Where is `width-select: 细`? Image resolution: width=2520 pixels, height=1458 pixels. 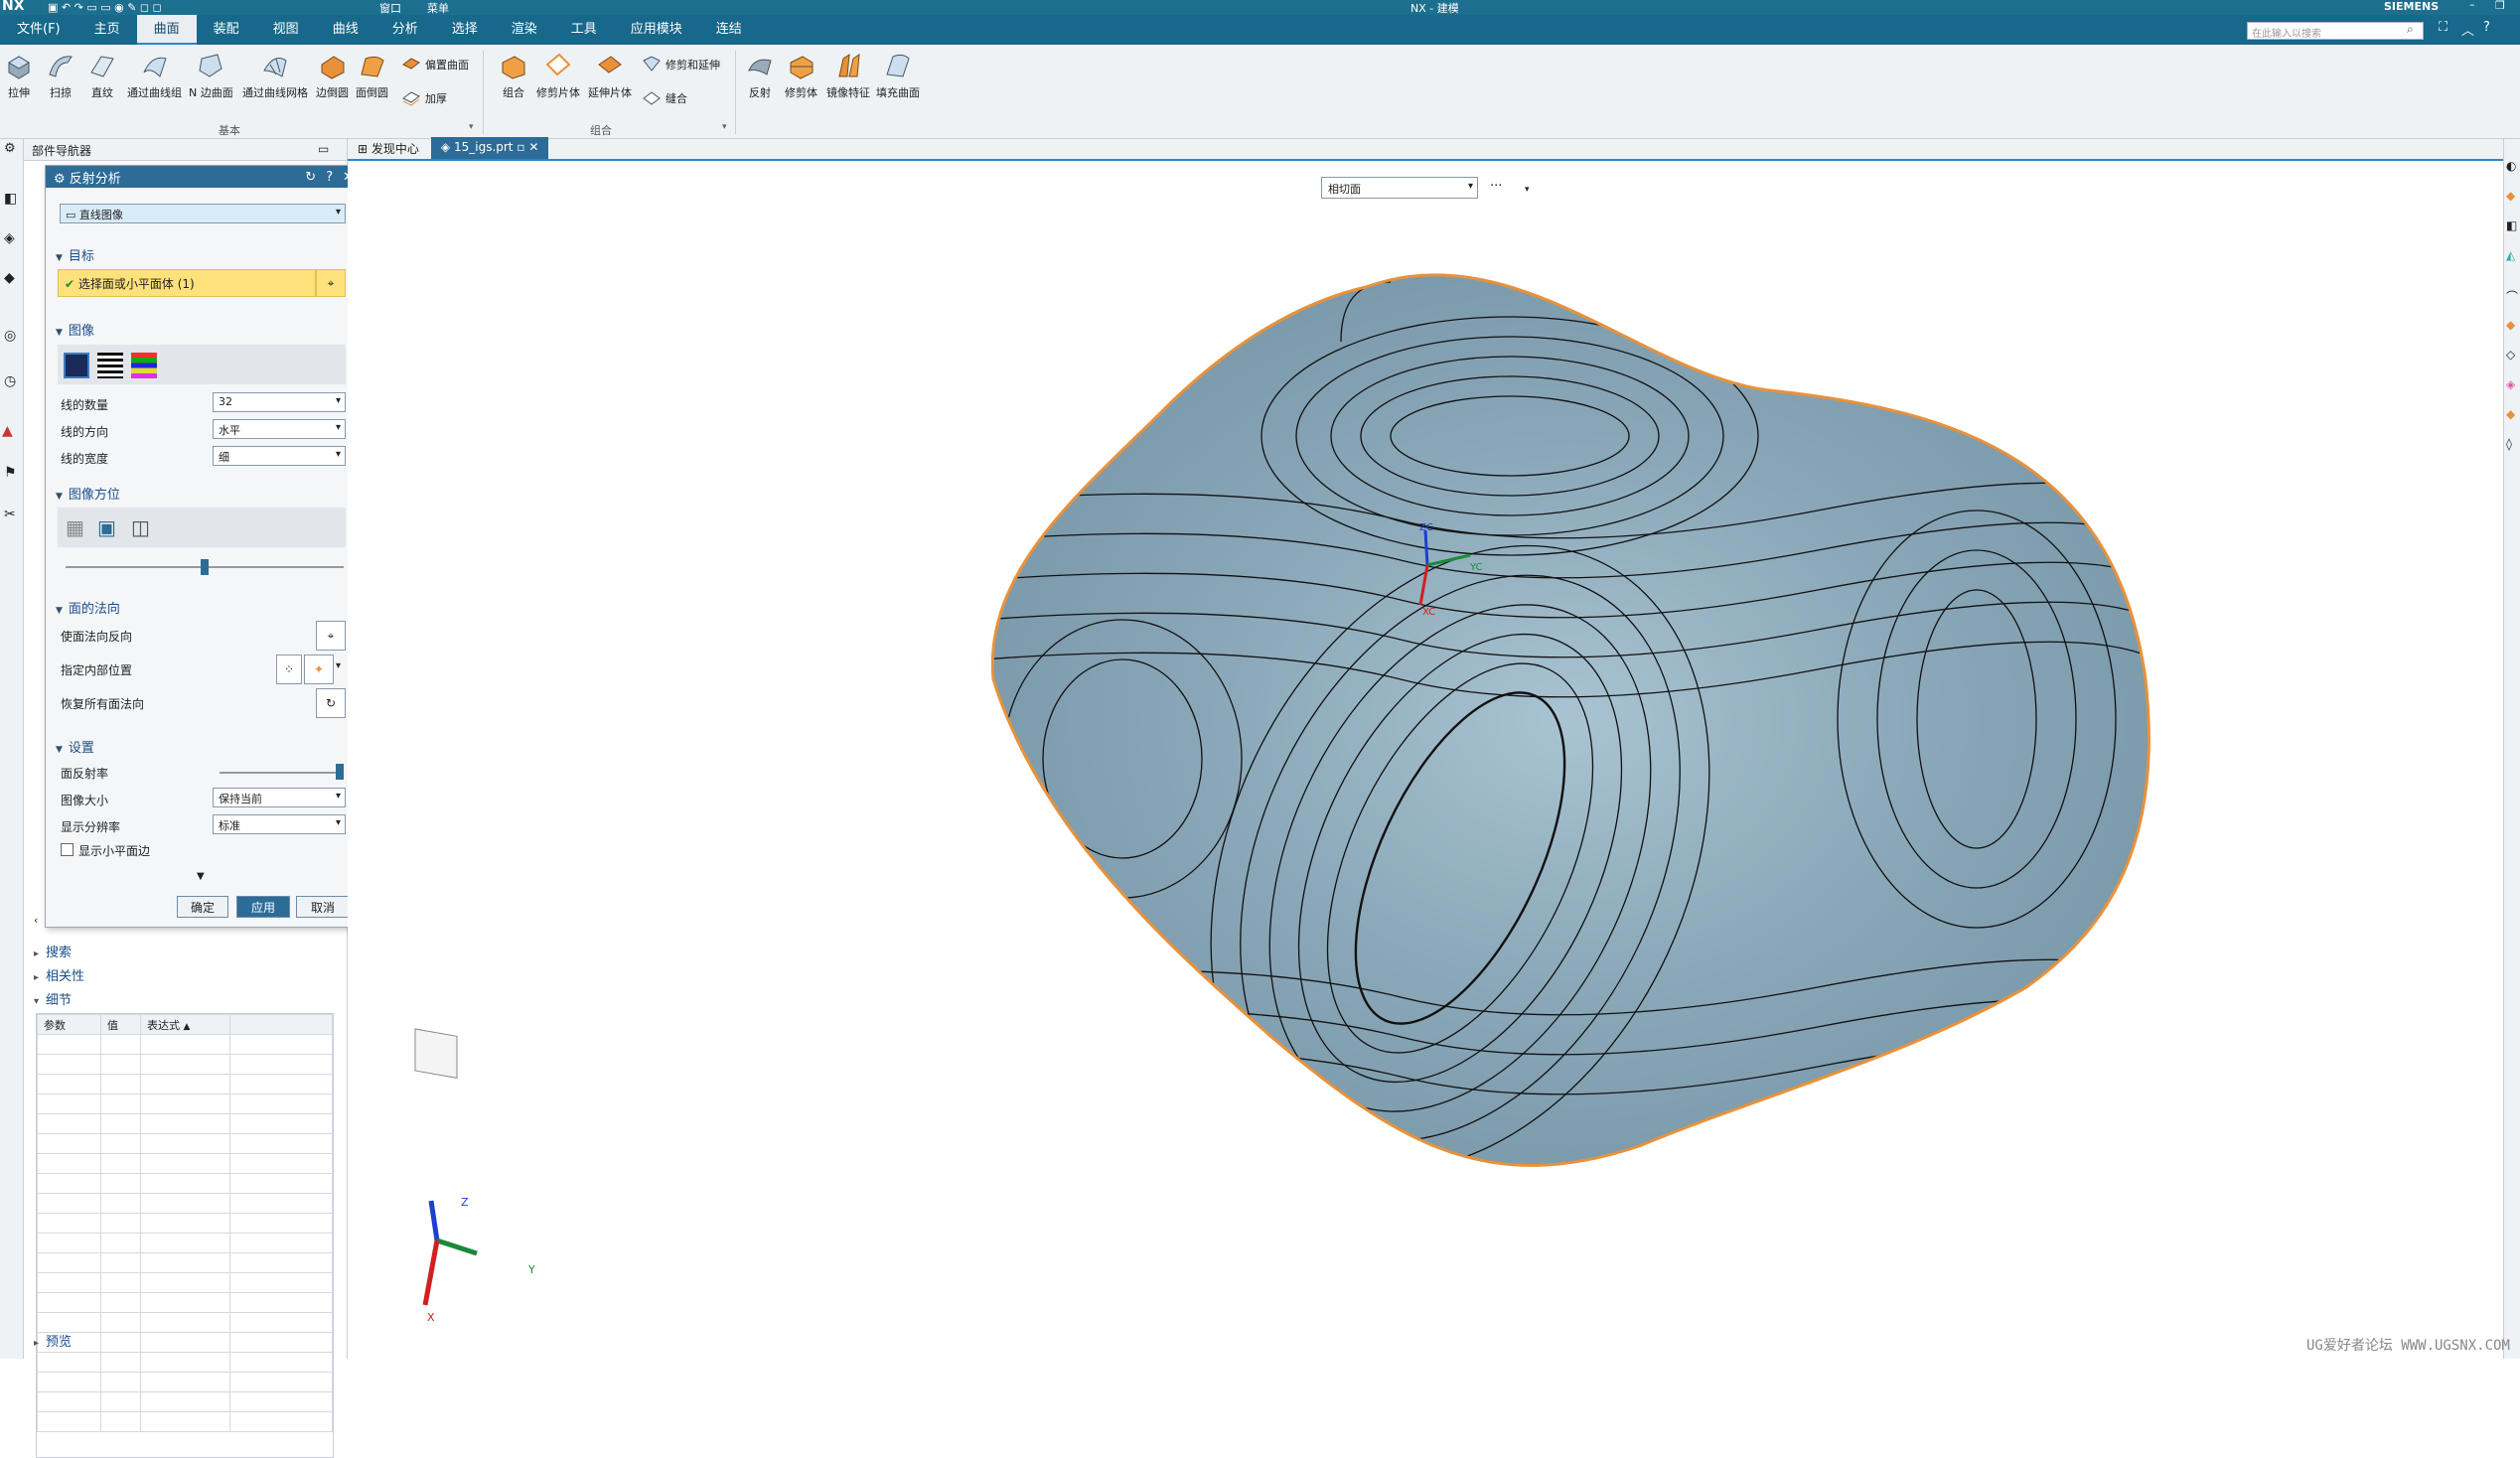 width-select: 细 is located at coordinates (279, 456).